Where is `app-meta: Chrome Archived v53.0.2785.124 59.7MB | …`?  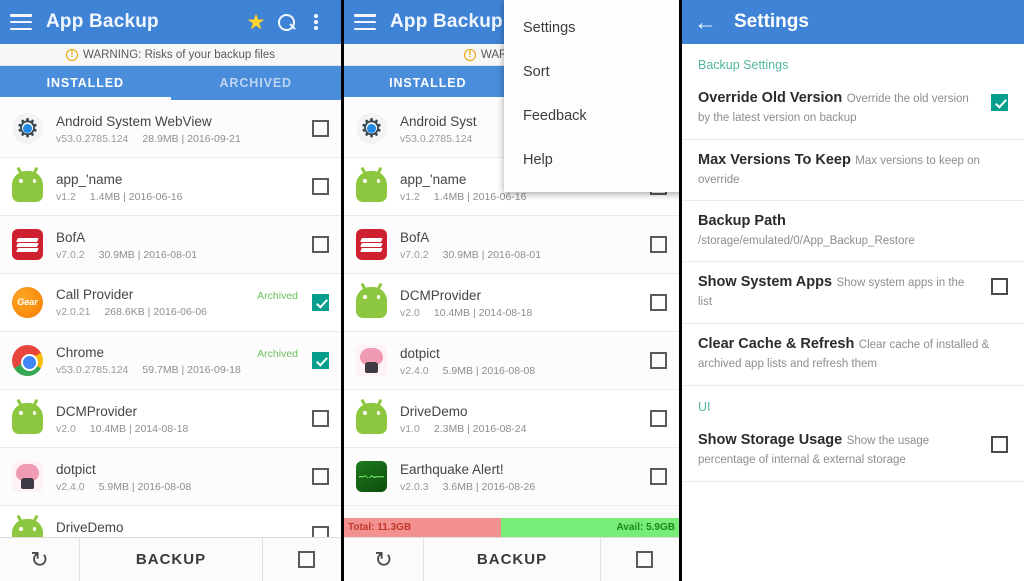
app-meta: Chrome Archived v53.0.2785.124 59.7MB | … is located at coordinates (180, 360).